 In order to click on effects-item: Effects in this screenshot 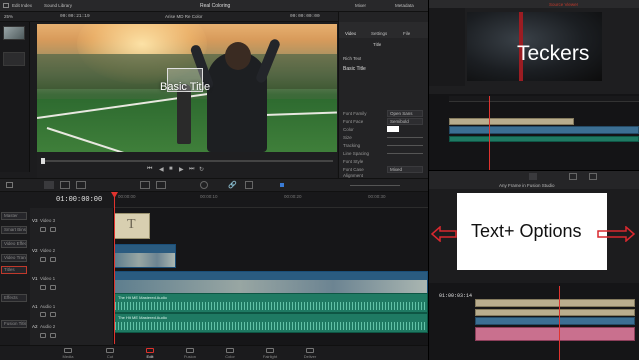, I will do `click(14, 298)`.